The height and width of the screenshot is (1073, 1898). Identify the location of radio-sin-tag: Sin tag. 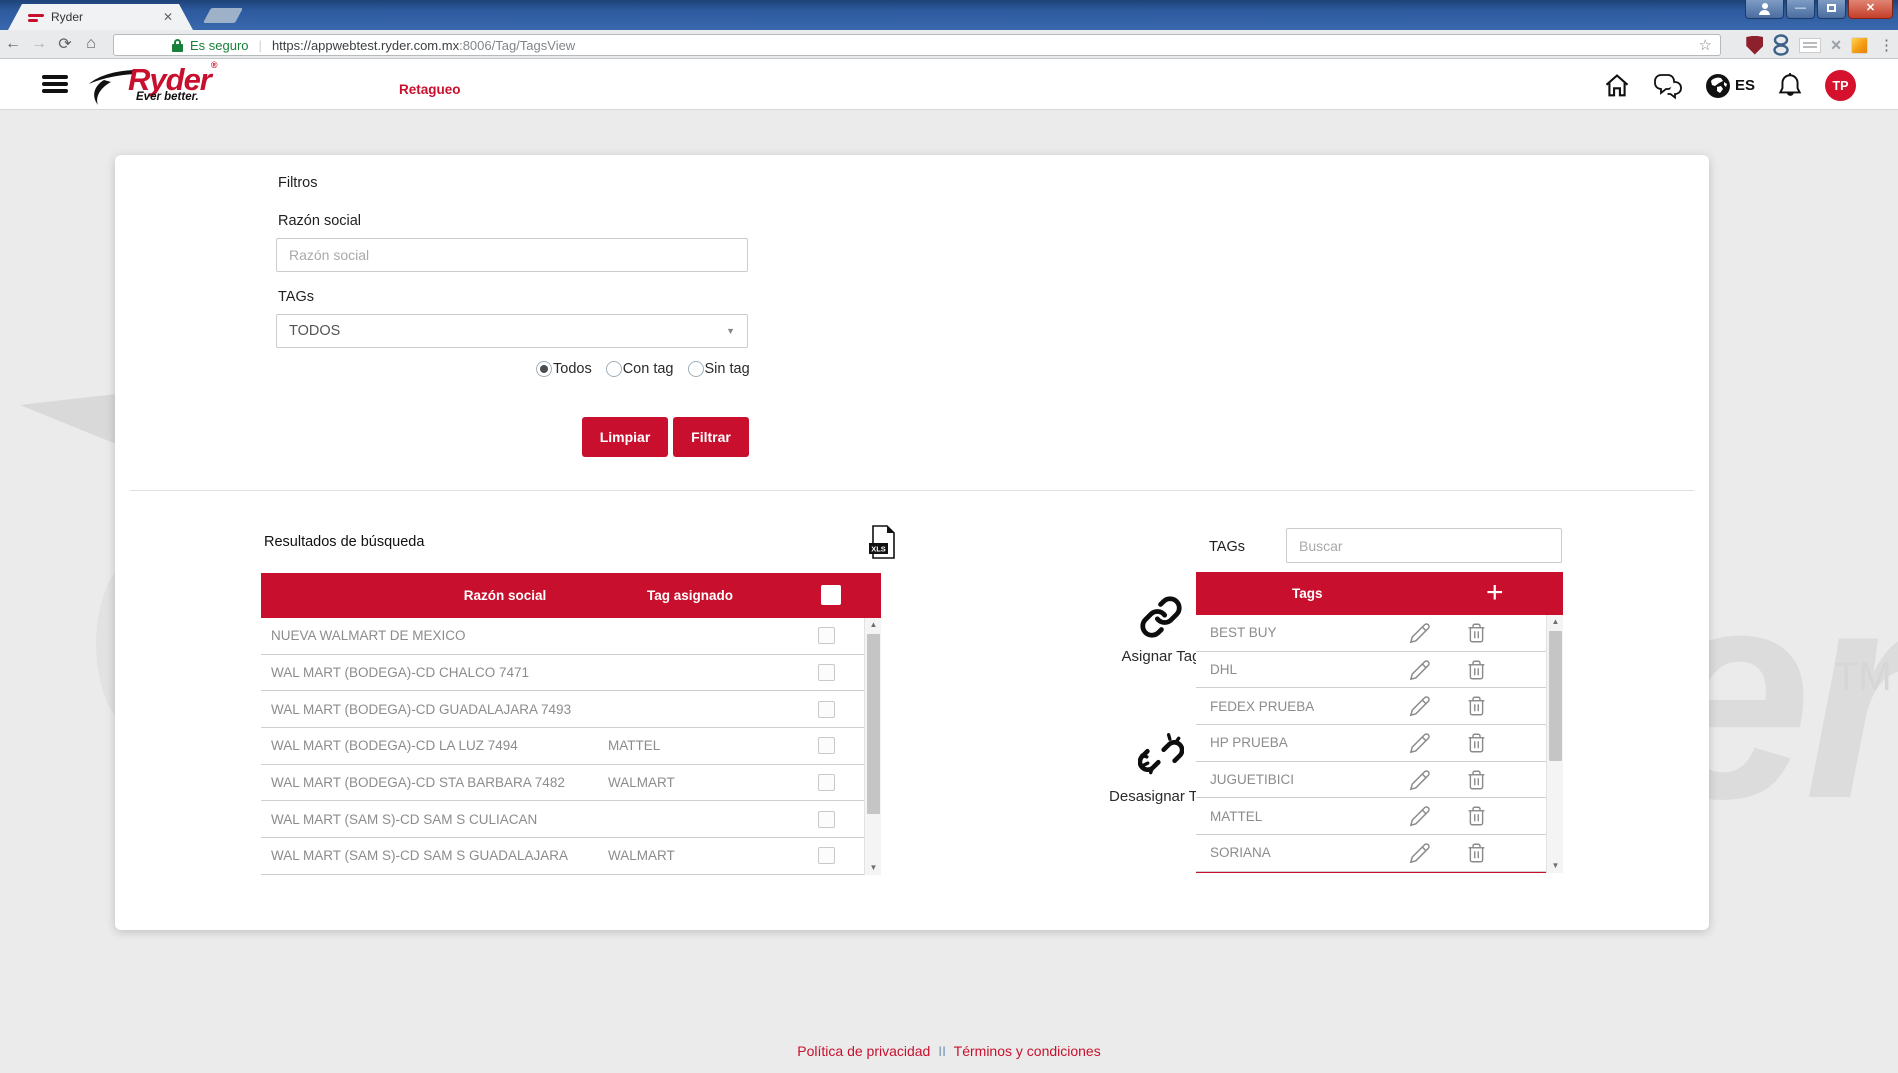
(718, 369).